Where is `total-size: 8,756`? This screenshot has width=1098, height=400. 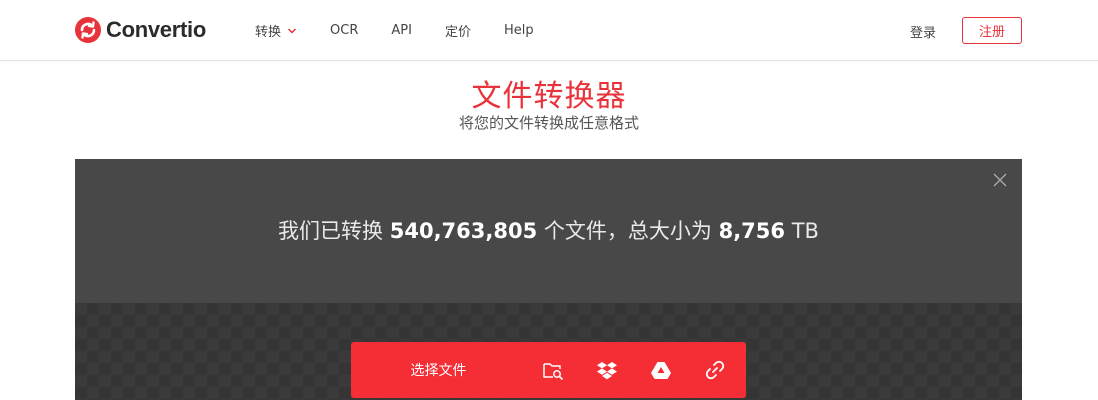 total-size: 8,756 is located at coordinates (752, 231).